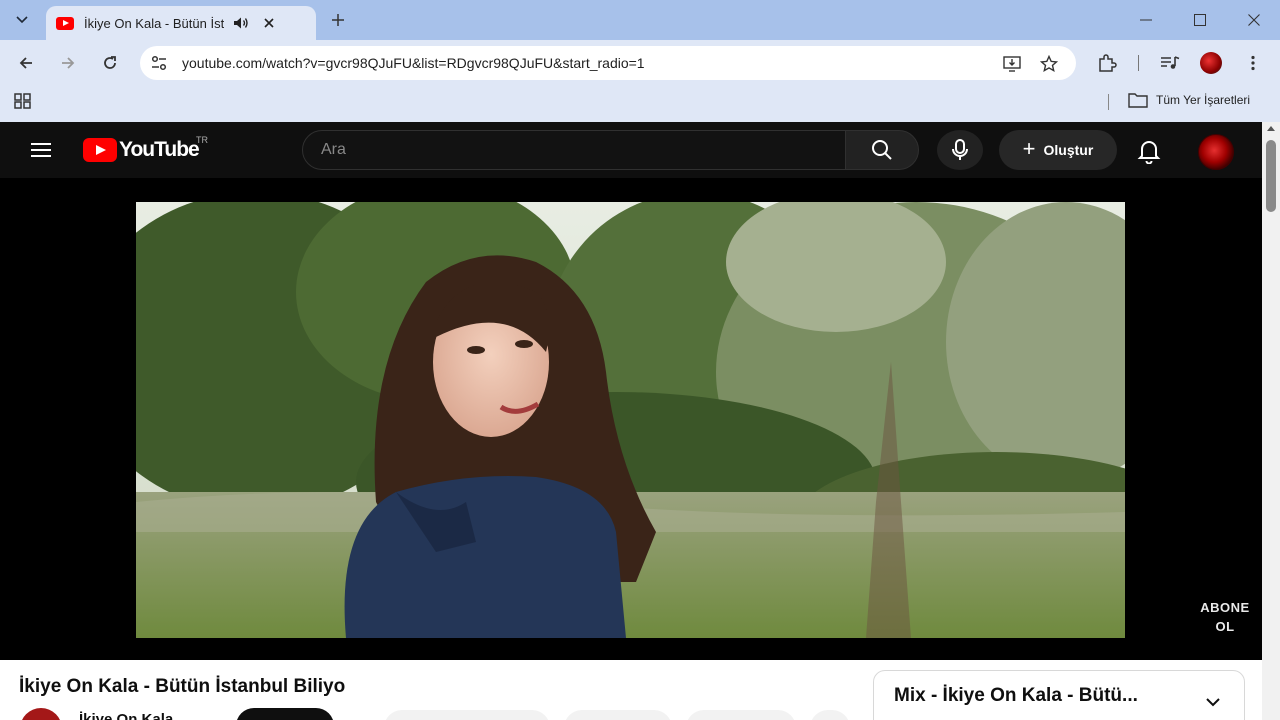 Image resolution: width=1280 pixels, height=720 pixels. I want to click on minimize-button, so click(1146, 20).